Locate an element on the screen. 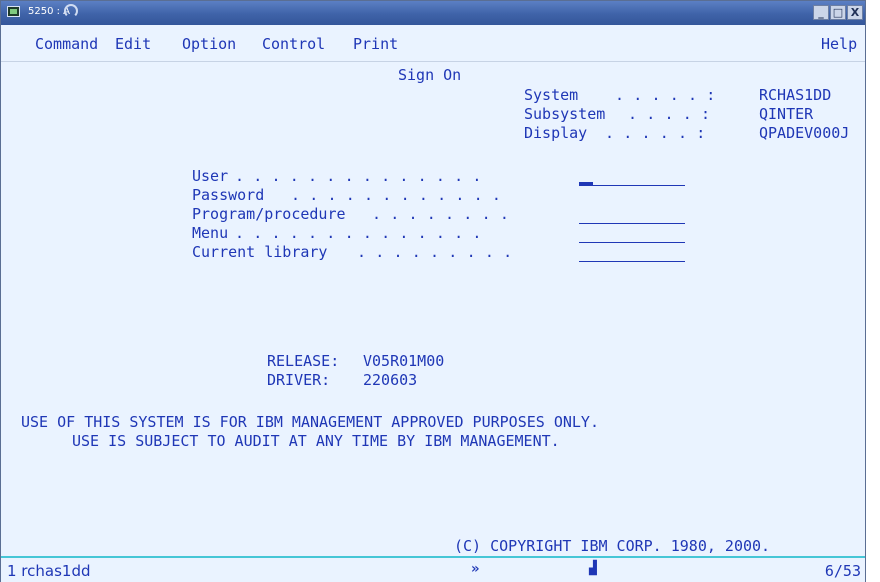 This screenshot has width=880, height=582. menu-help: Help is located at coordinates (839, 44).